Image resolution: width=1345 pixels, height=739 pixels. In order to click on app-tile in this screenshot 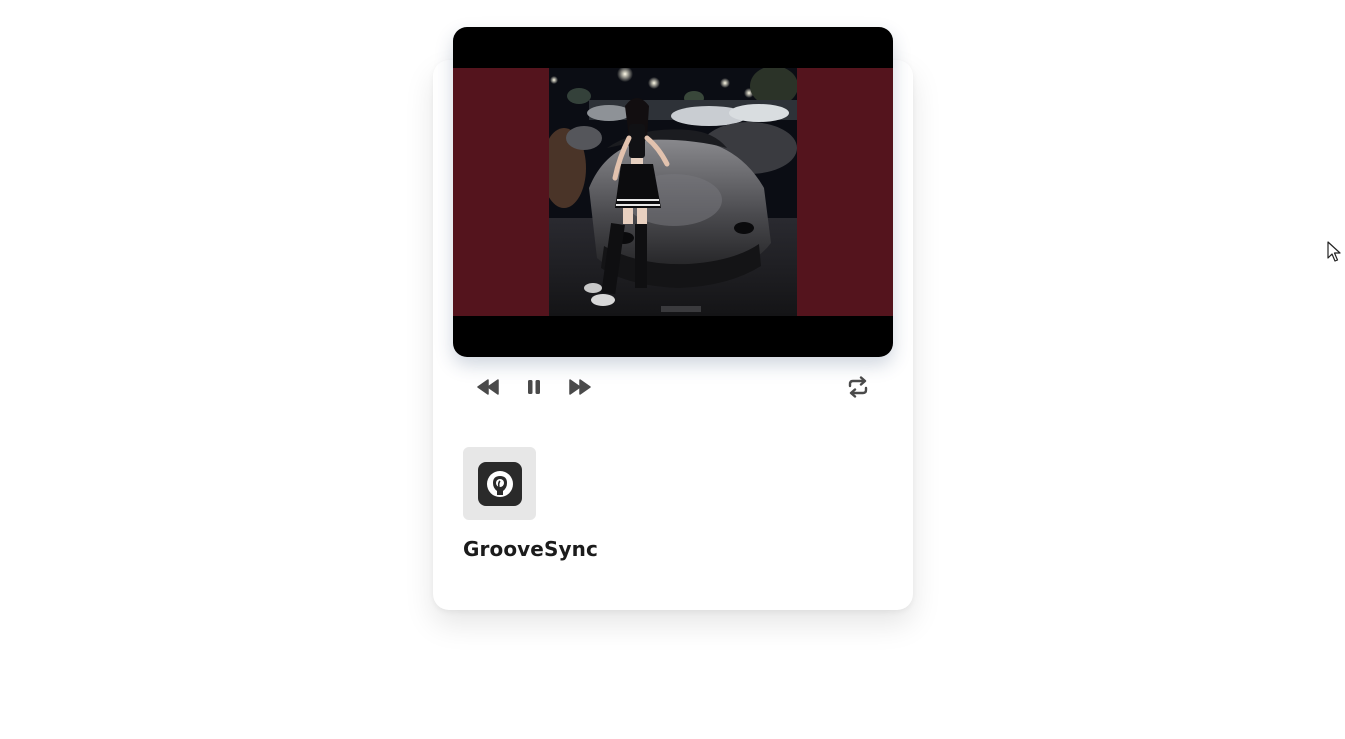, I will do `click(499, 483)`.